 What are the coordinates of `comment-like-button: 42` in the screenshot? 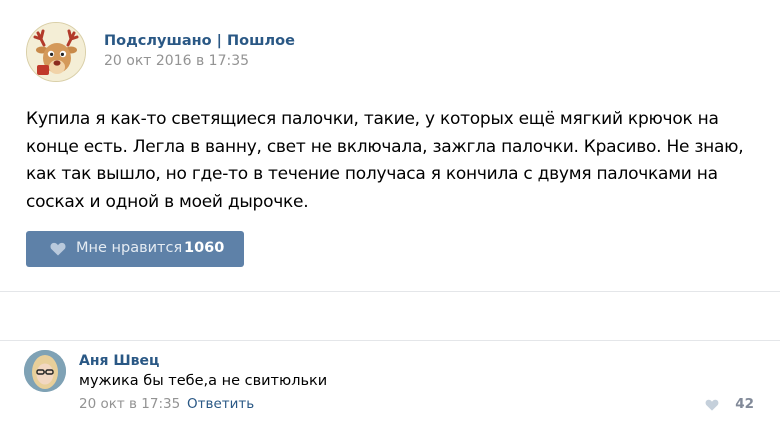 It's located at (724, 405).